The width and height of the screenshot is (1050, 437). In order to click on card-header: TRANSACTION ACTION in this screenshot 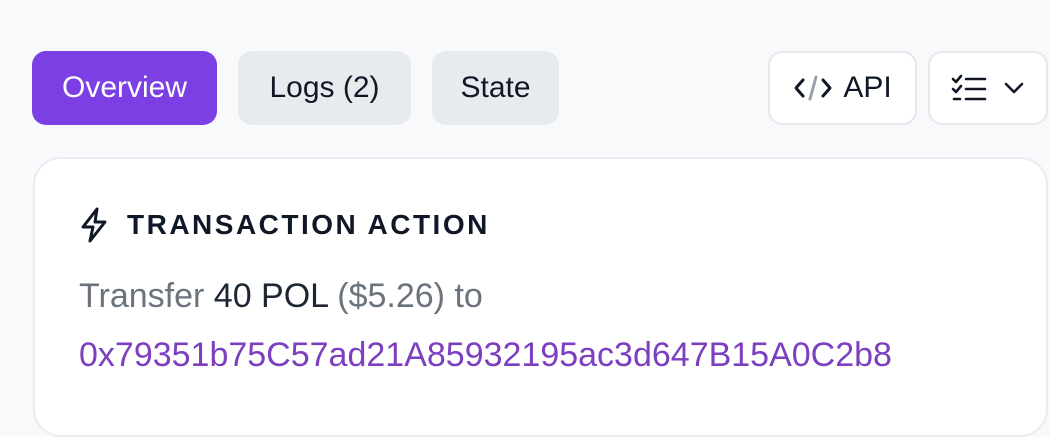, I will do `click(284, 225)`.